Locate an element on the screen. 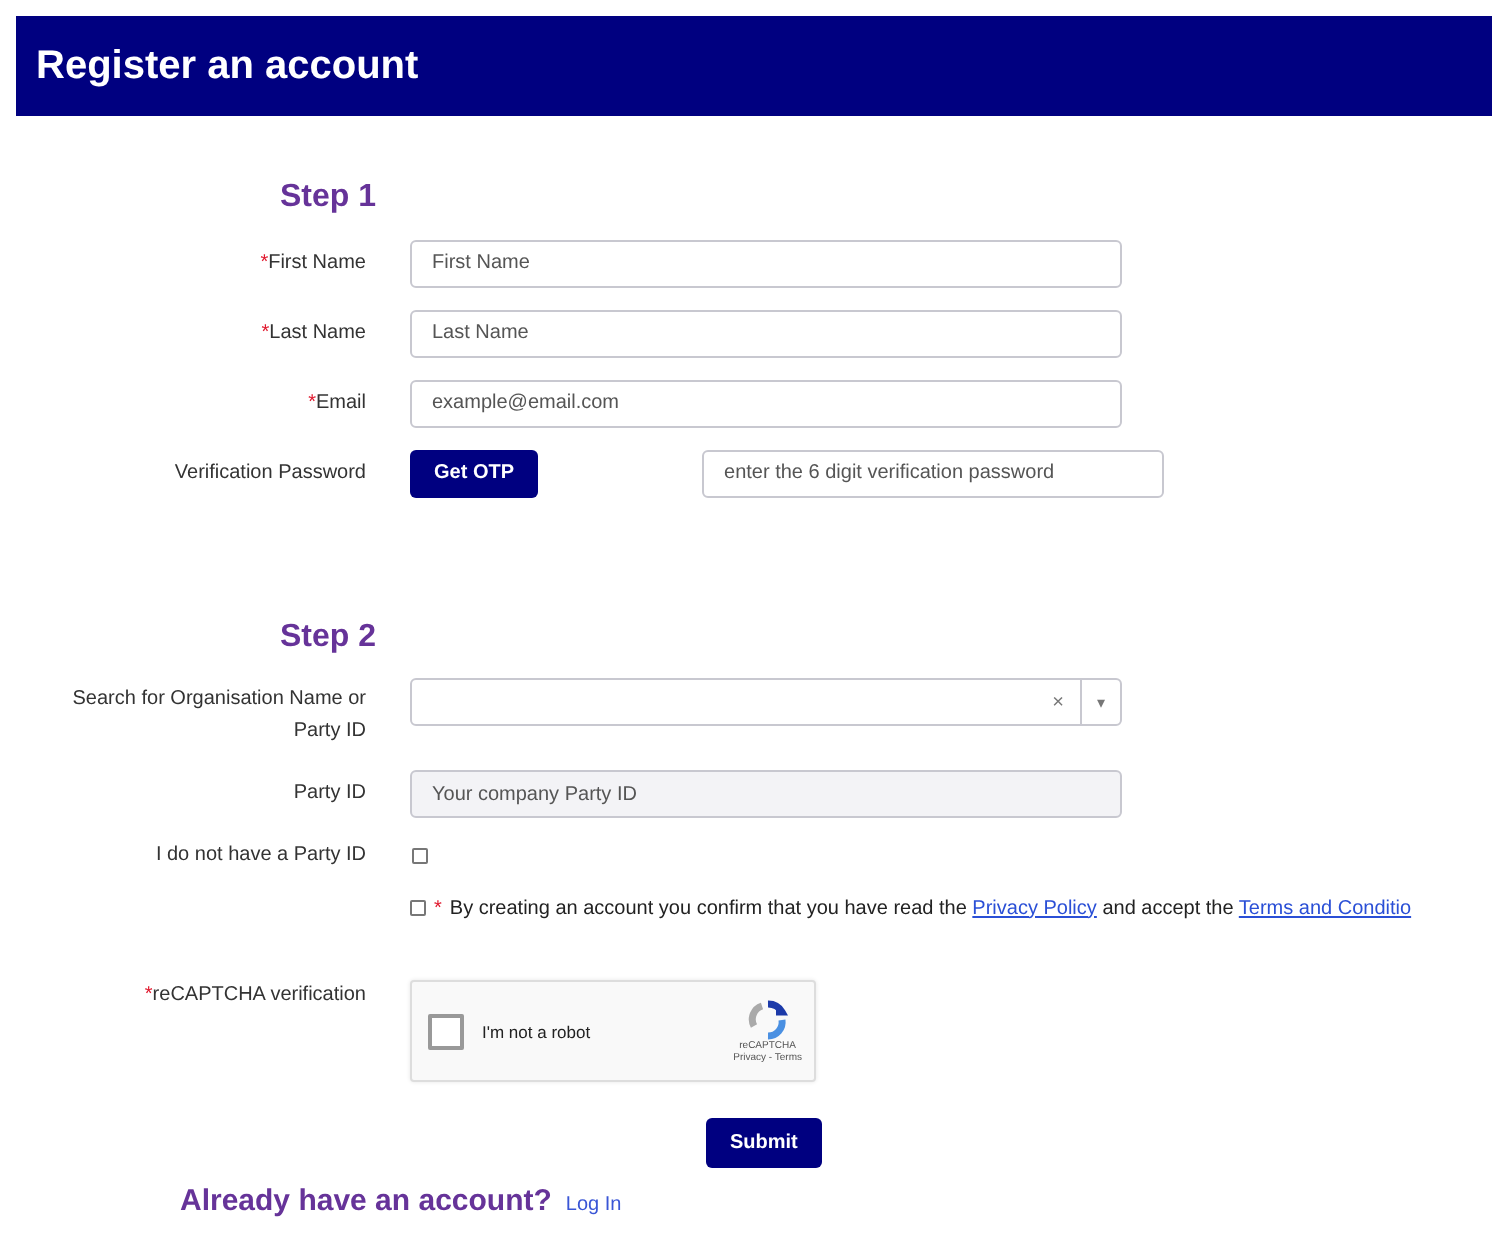 This screenshot has height=1258, width=1492. submit-button: Submit is located at coordinates (764, 1143).